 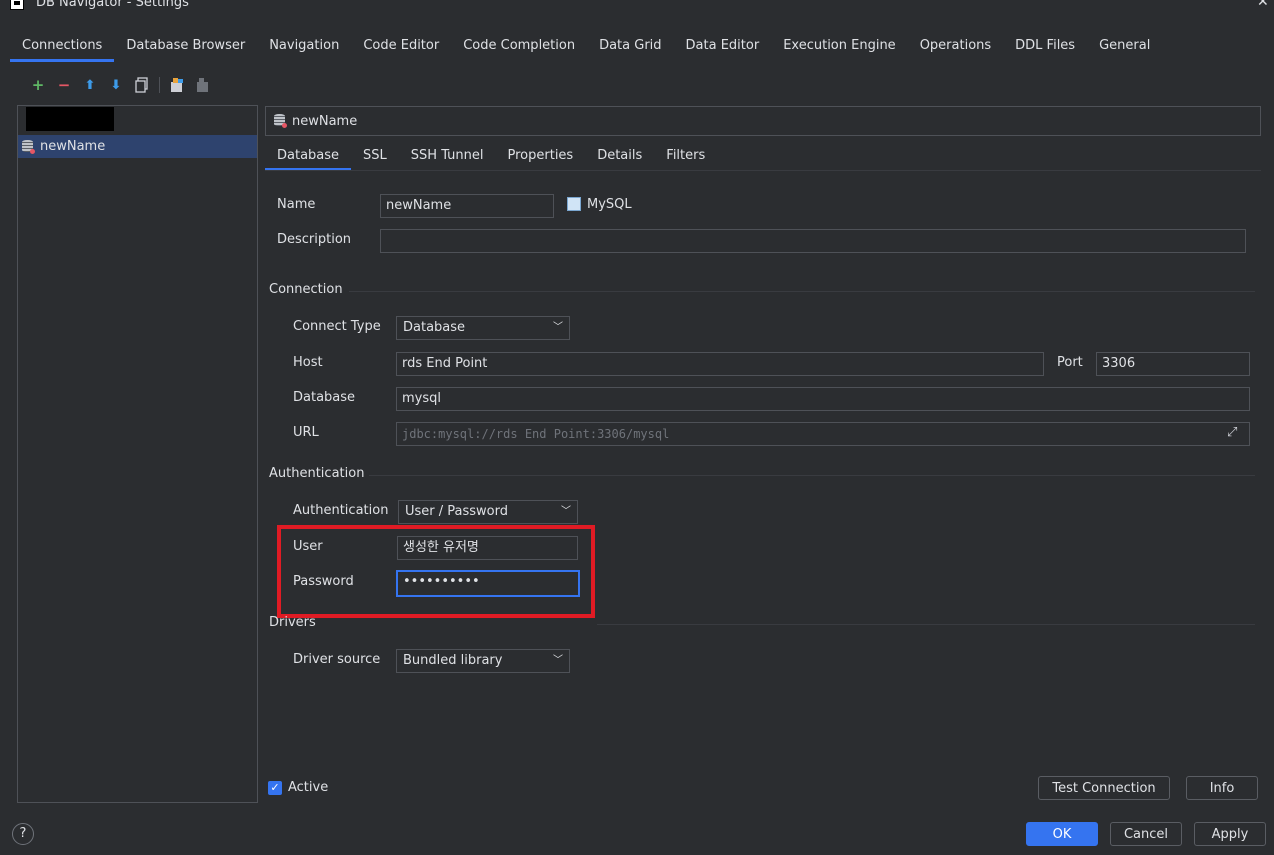 I want to click on db-type-label: MySQL, so click(x=609, y=204).